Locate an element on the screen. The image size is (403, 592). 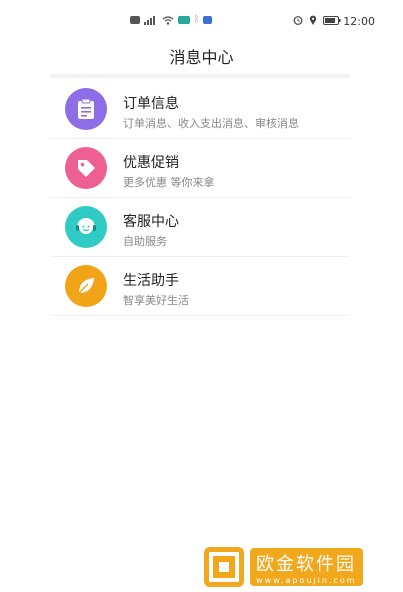
hd-icon is located at coordinates (135, 20).